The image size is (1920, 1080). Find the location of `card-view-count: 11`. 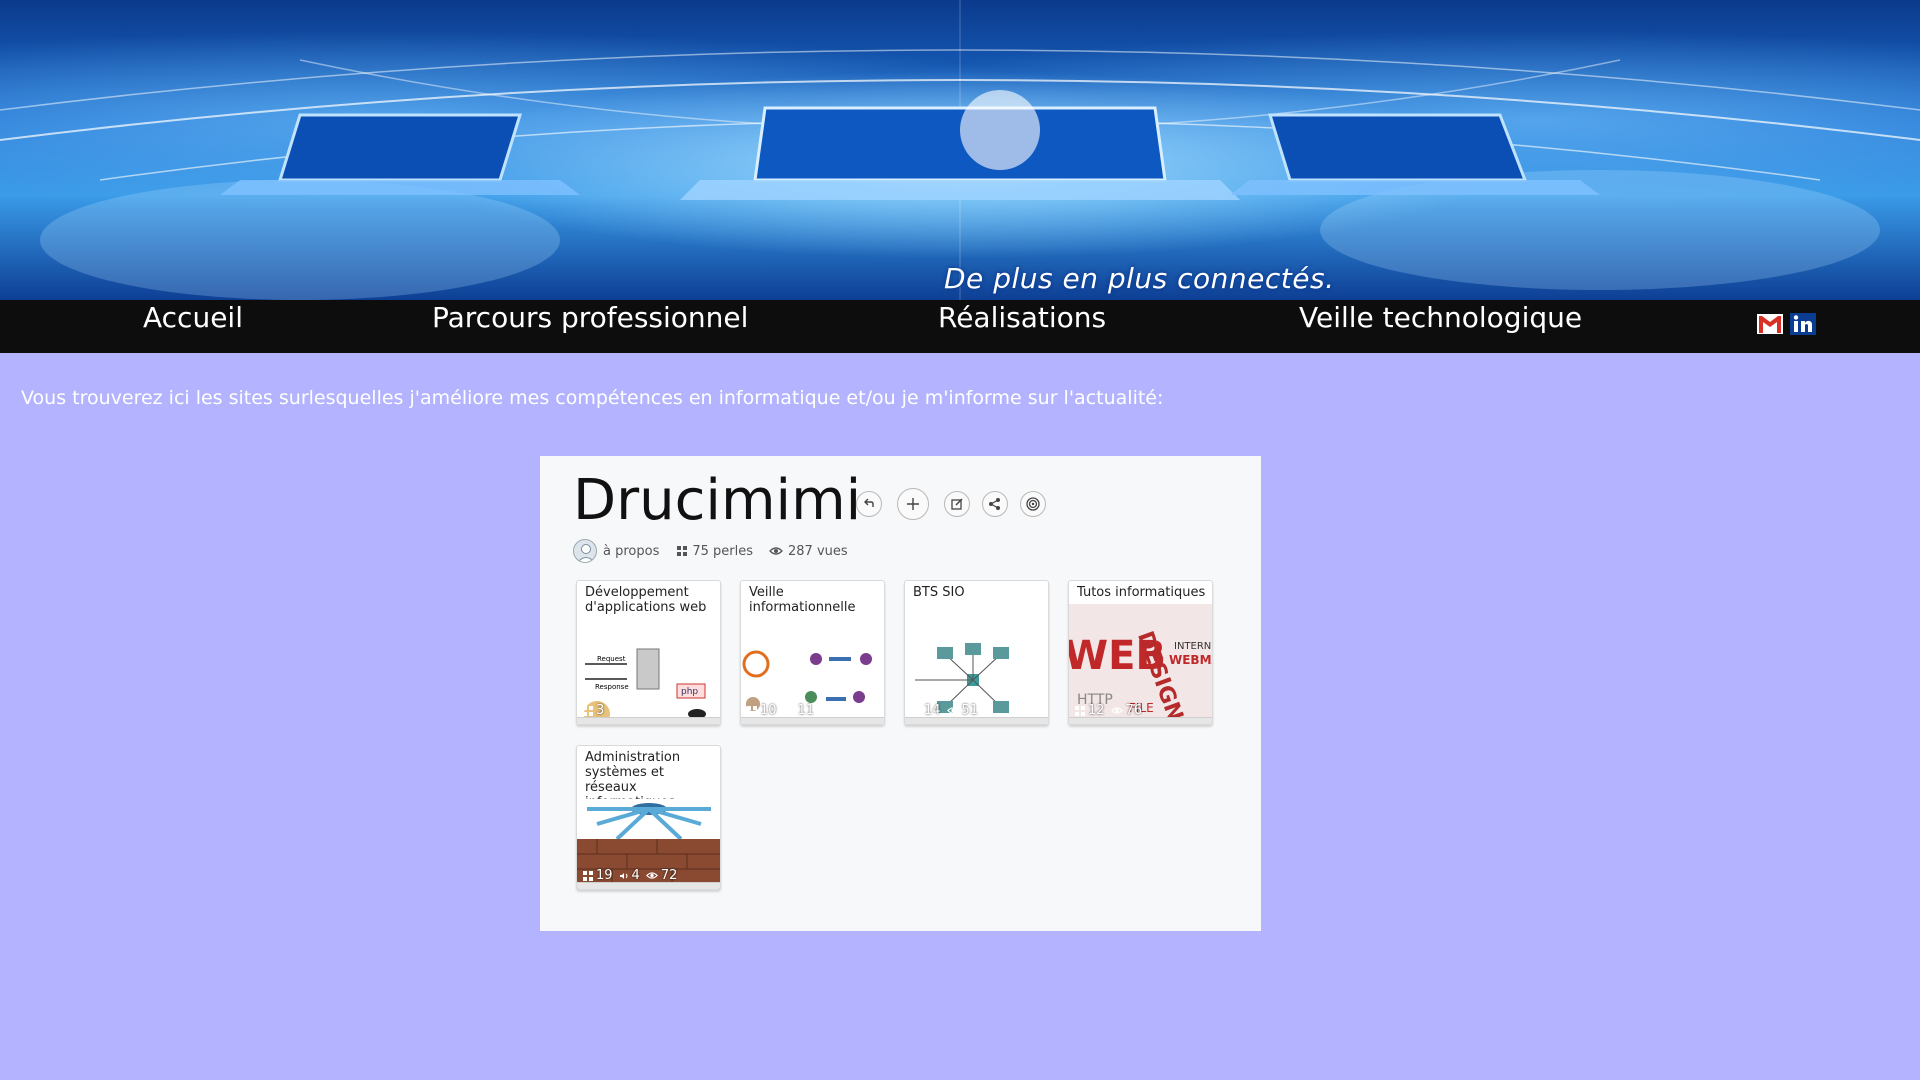

card-view-count: 11 is located at coordinates (806, 710).